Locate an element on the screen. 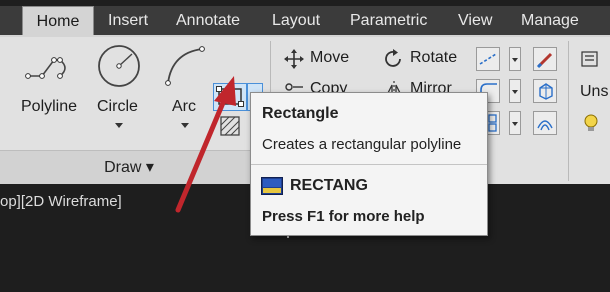 The image size is (610, 292). tooltip-title: Rectangle is located at coordinates (300, 113).